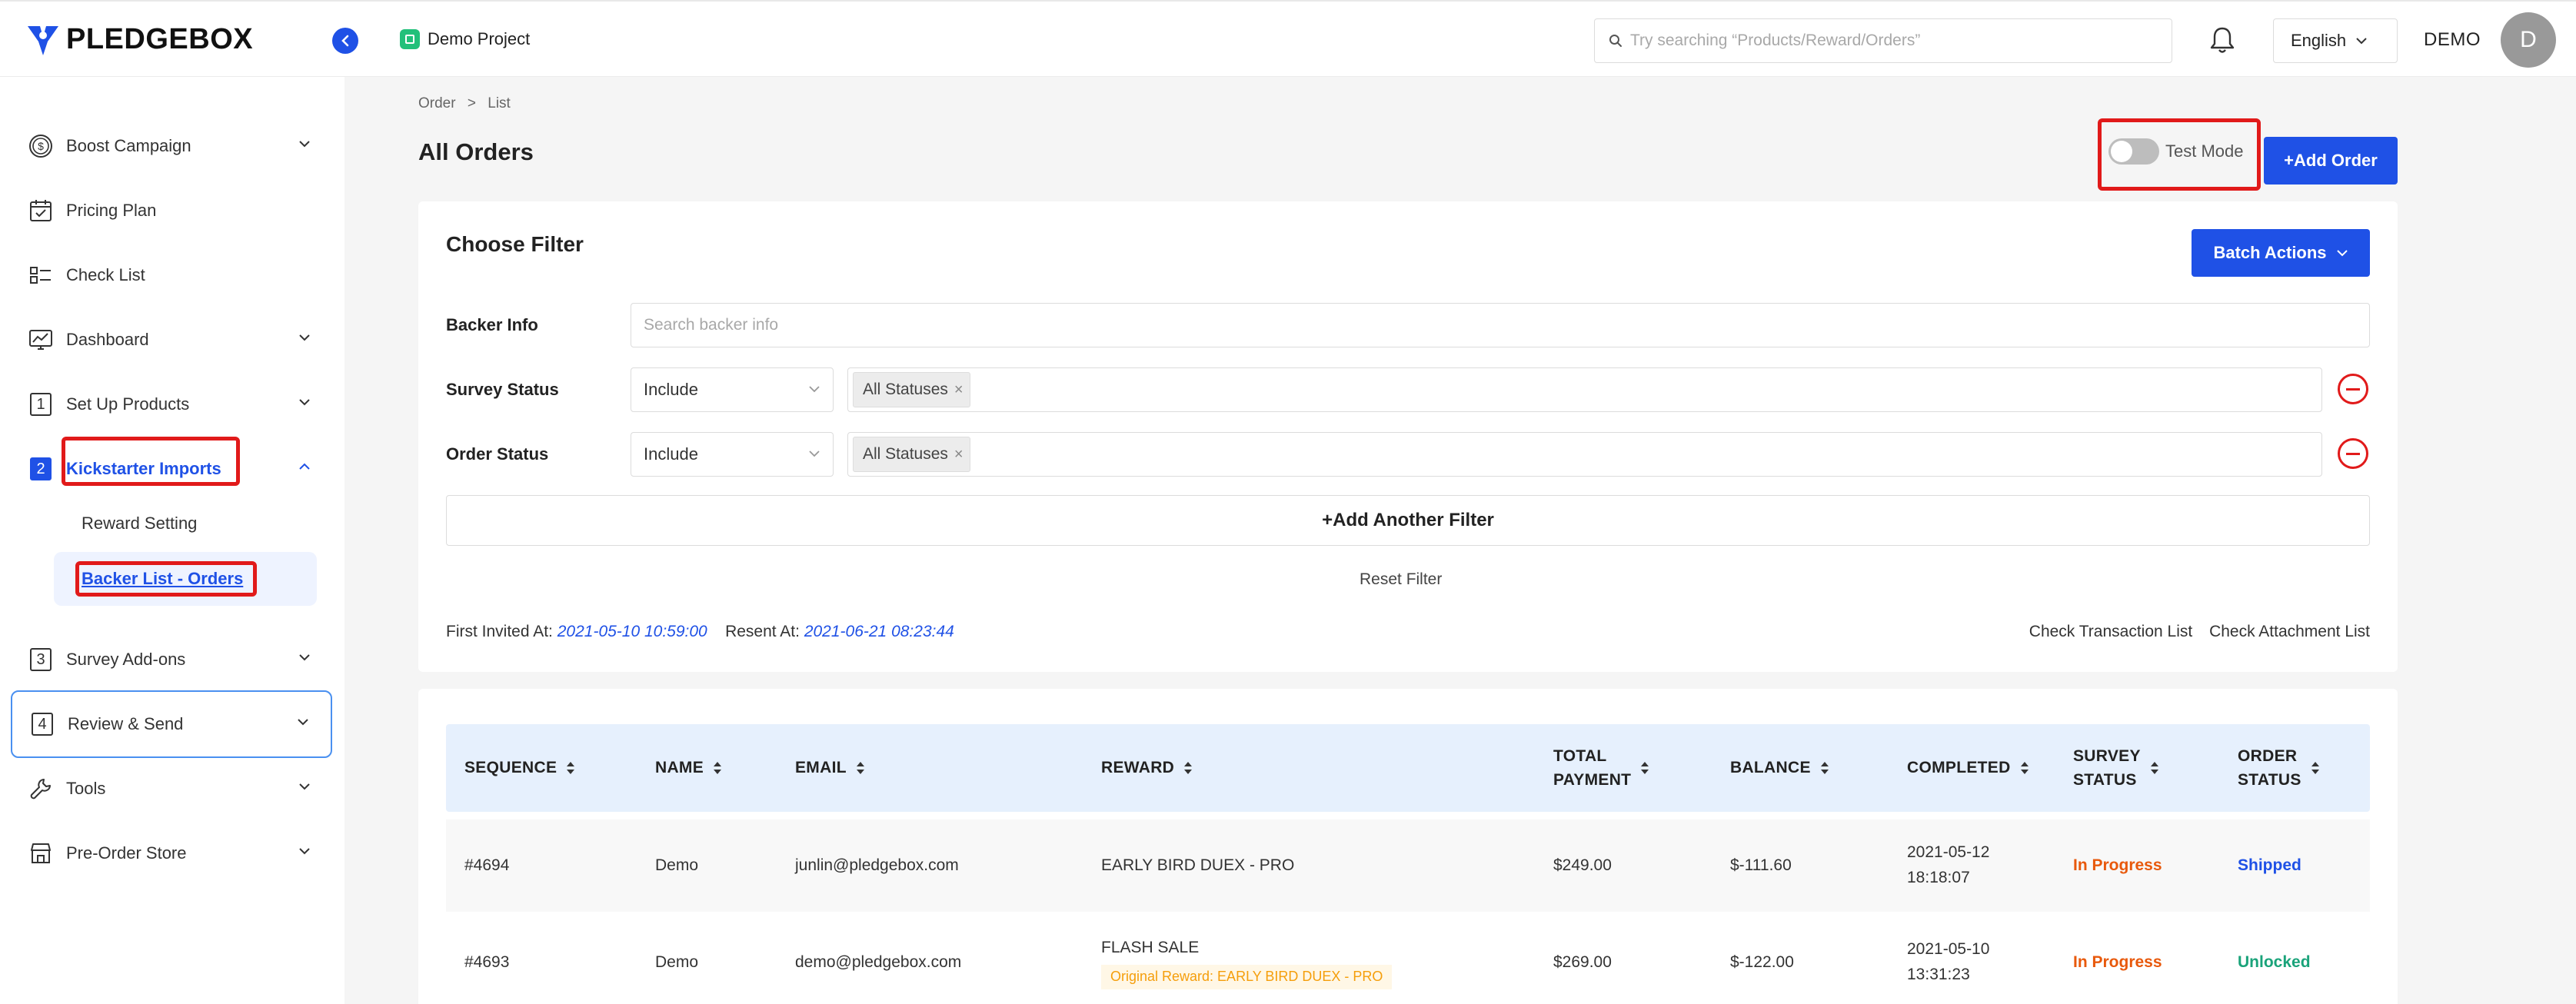 This screenshot has height=1004, width=2576. Describe the element at coordinates (1401, 579) in the screenshot. I see `reset-filter-button: Reset Filter` at that location.